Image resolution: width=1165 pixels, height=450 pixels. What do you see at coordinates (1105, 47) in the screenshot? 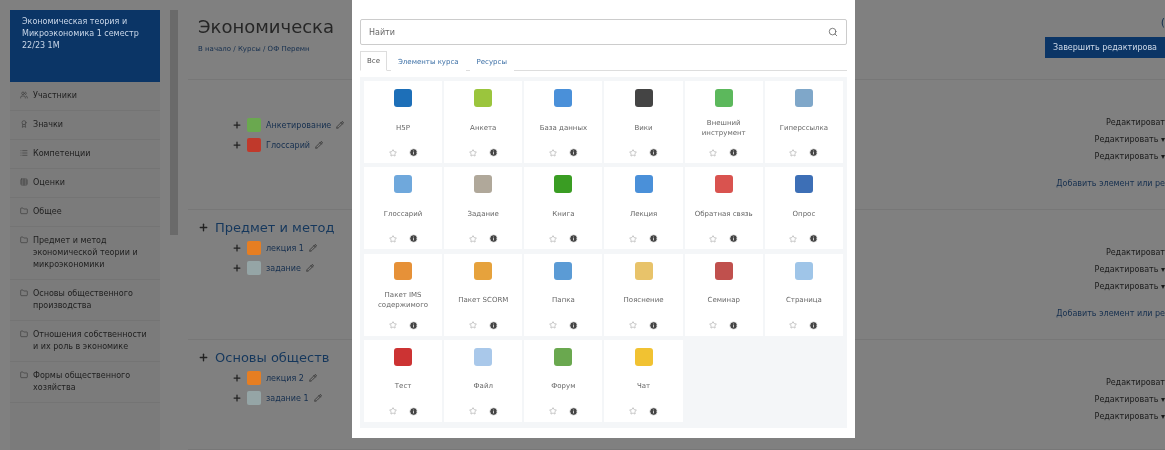
I see `edit-mode-button: Завершить редактирова` at bounding box center [1105, 47].